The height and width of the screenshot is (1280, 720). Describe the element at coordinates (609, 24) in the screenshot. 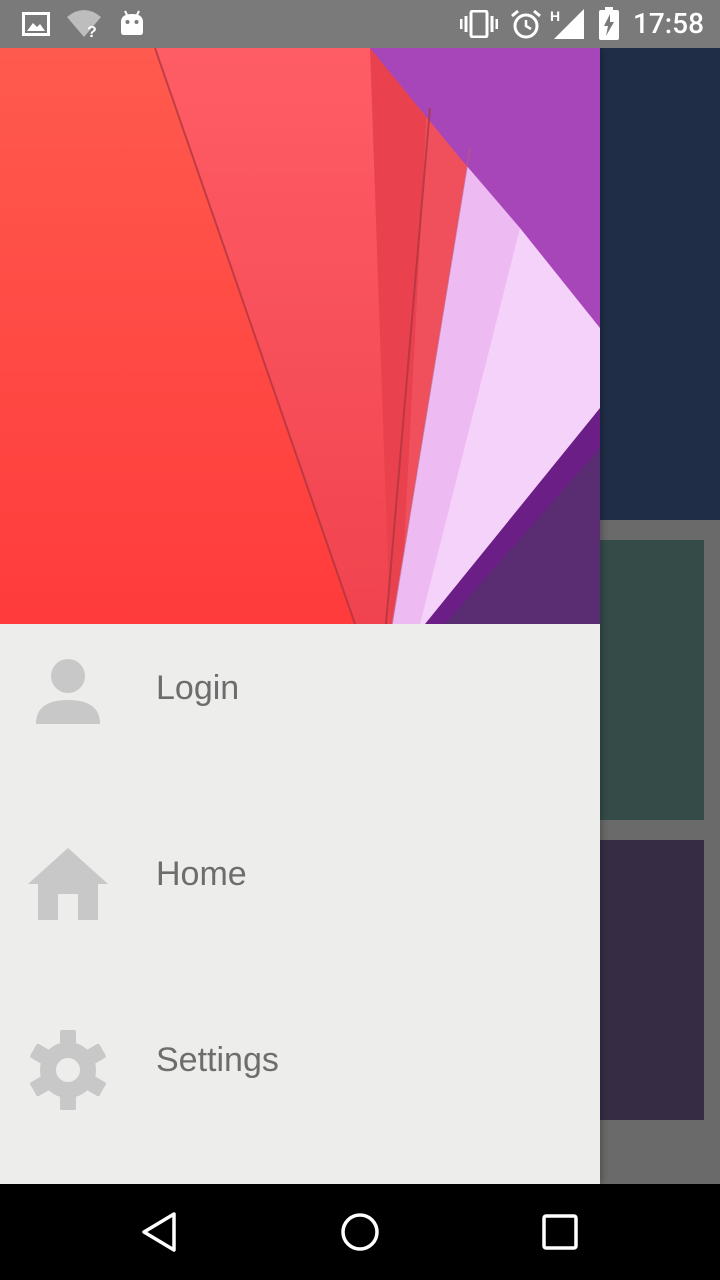

I see `battery-charging-icon` at that location.